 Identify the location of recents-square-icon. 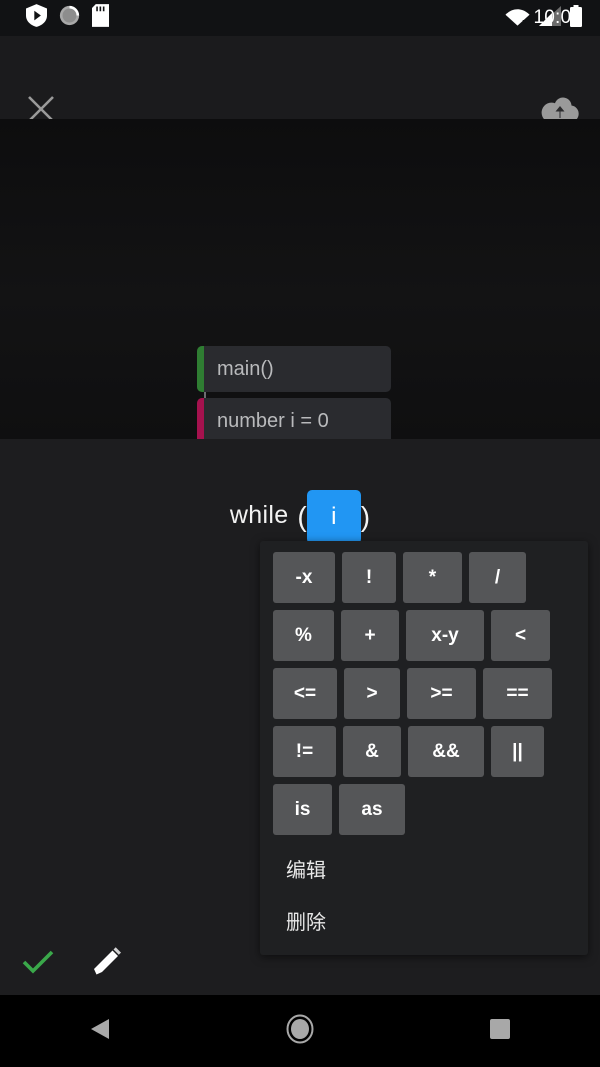
(500, 1031).